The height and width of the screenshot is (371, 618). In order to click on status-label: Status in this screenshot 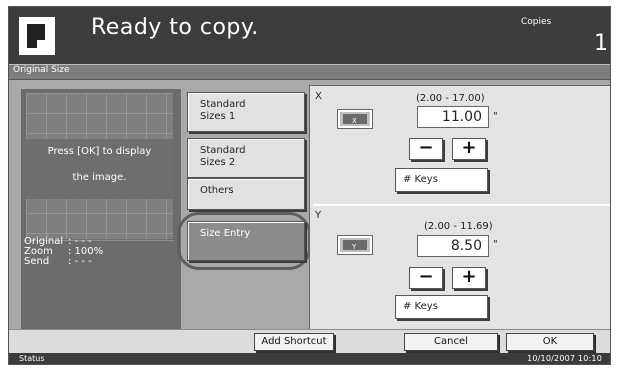, I will do `click(32, 358)`.